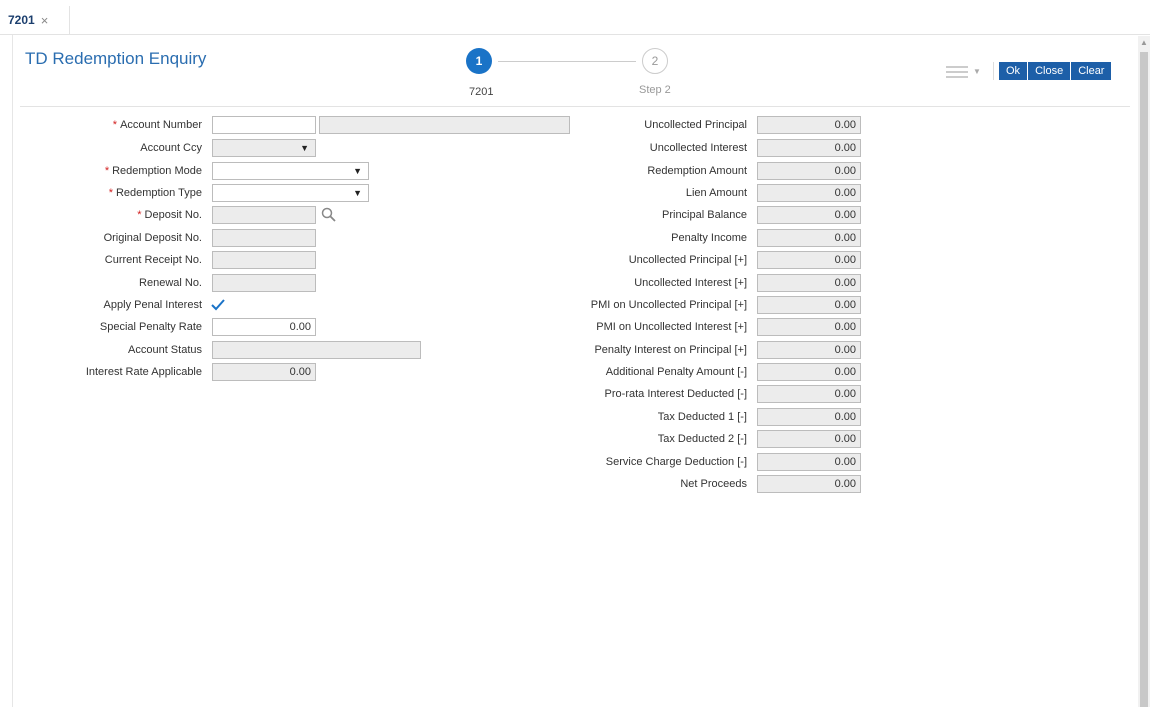 This screenshot has height=707, width=1150. Describe the element at coordinates (697, 171) in the screenshot. I see `amount-label: Redemption Amount` at that location.